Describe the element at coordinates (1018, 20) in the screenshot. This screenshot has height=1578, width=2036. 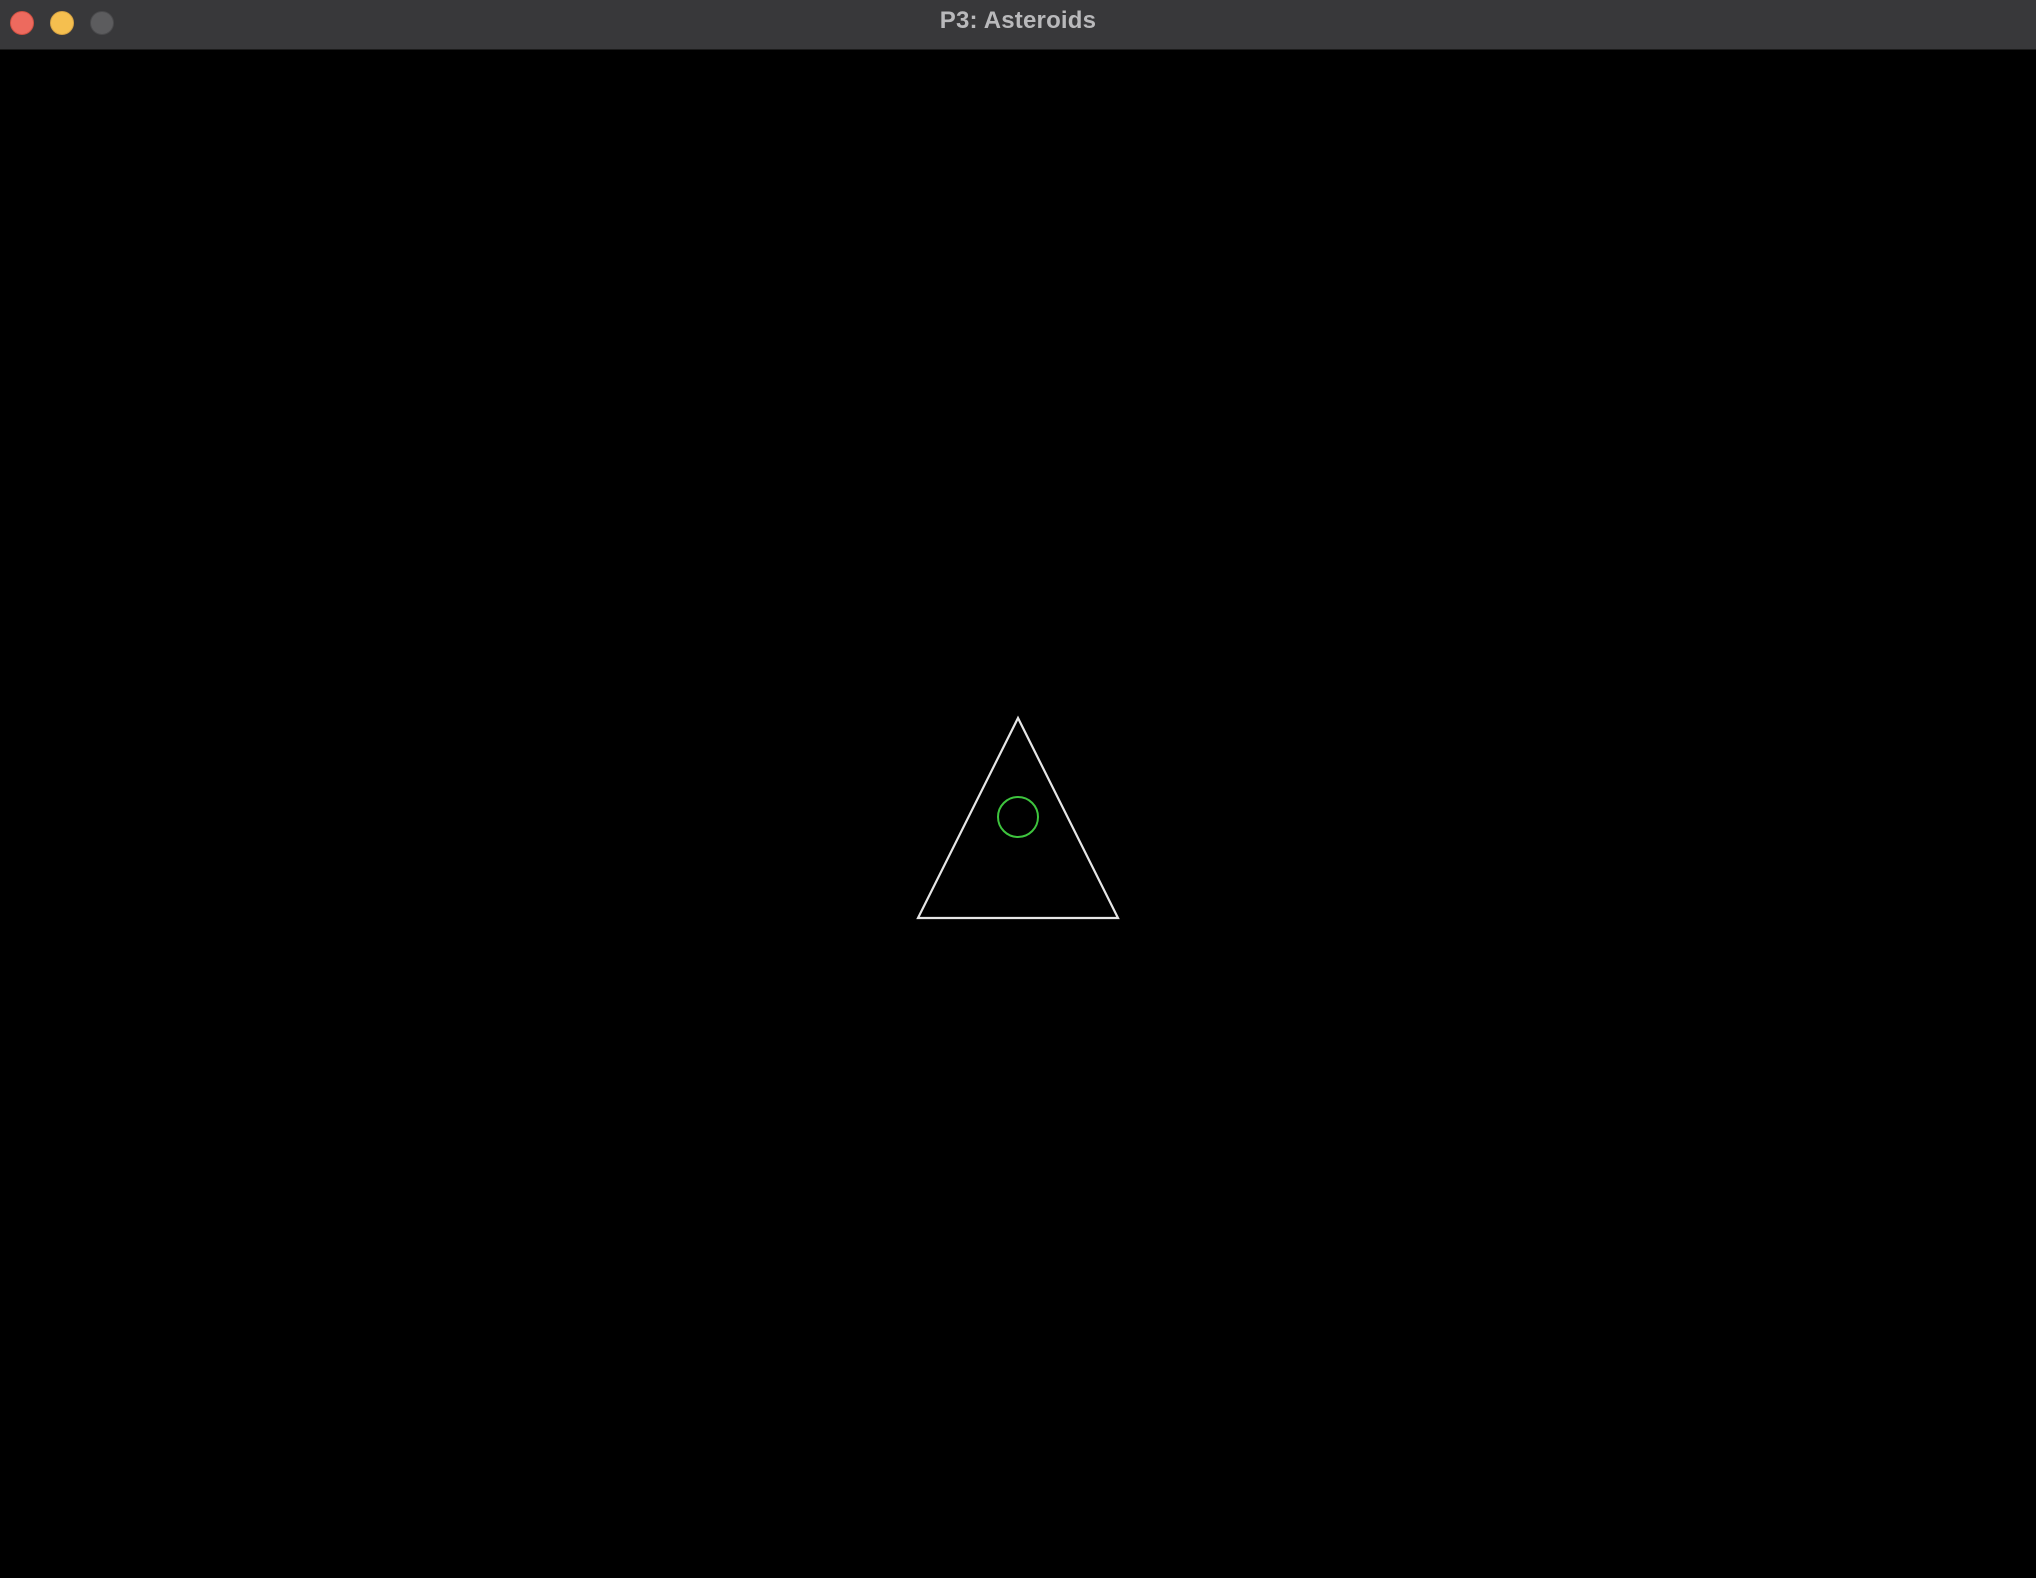
I see `window-title: P3: Asteroids` at that location.